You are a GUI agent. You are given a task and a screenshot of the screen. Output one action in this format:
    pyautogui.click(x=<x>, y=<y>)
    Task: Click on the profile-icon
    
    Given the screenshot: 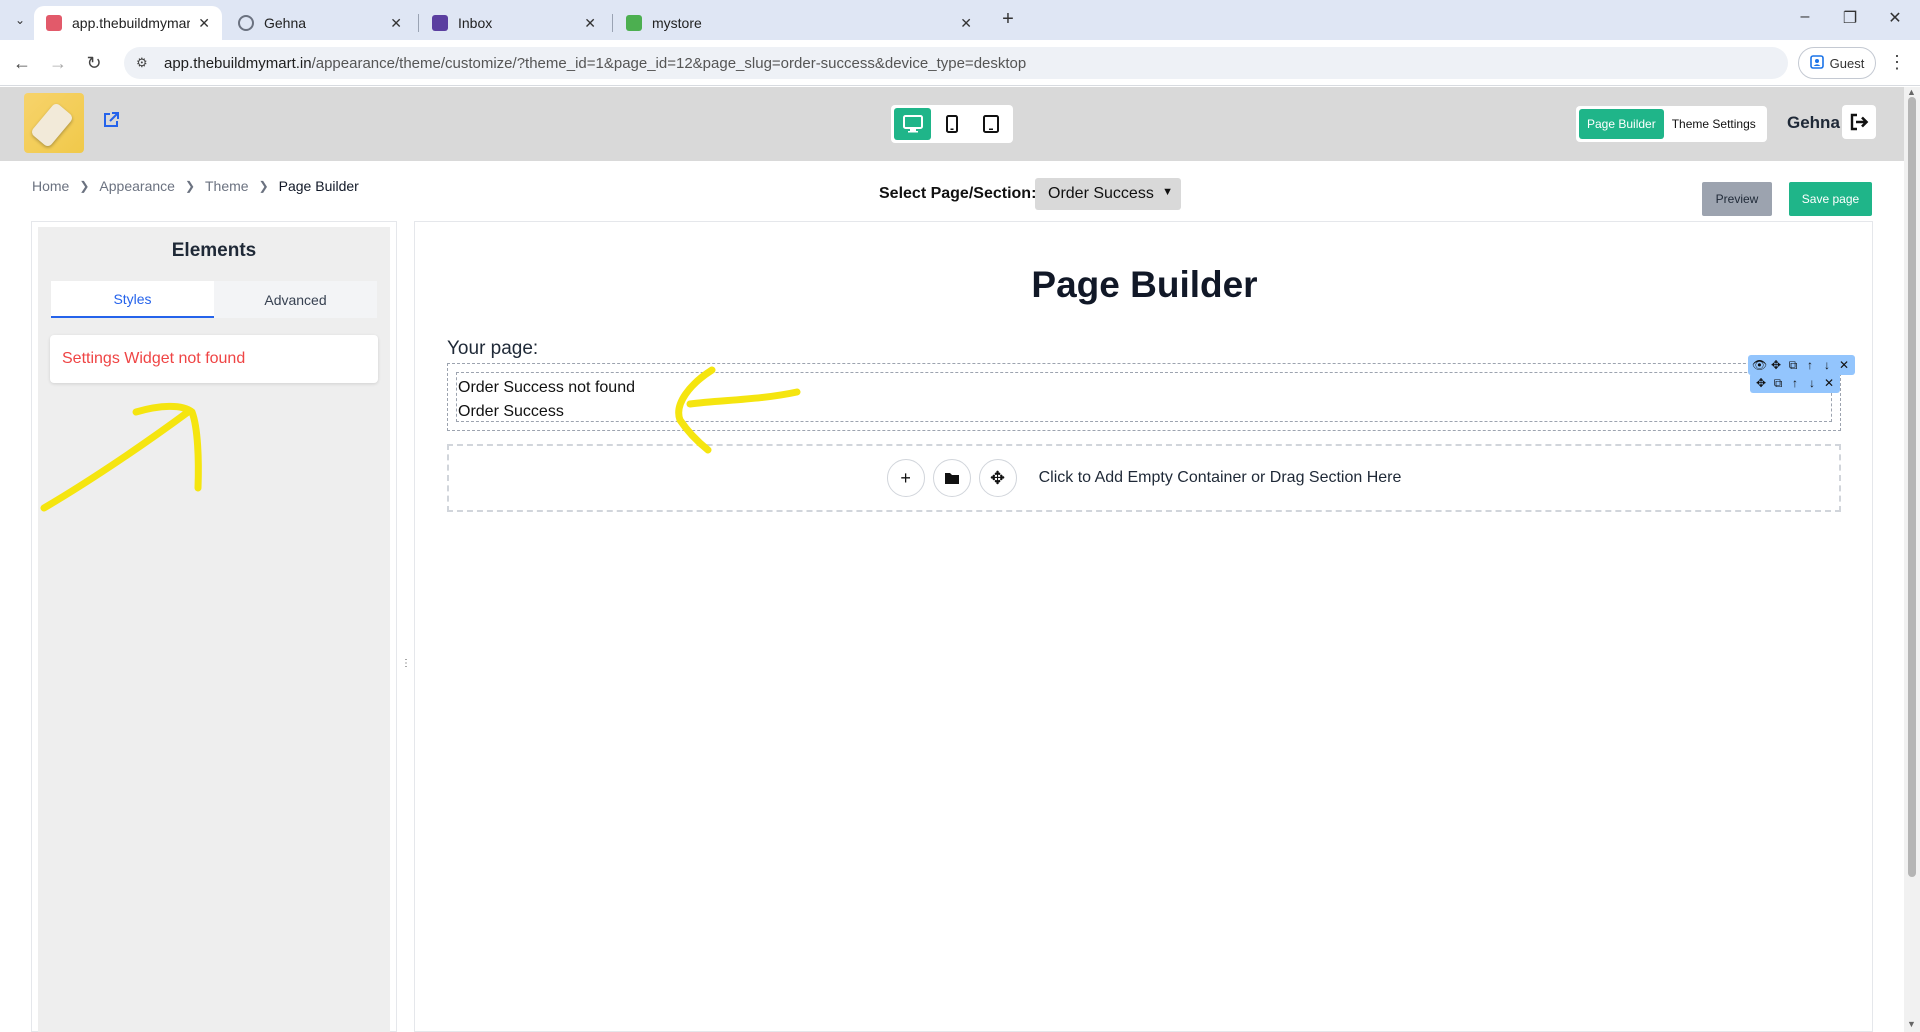 What is the action you would take?
    pyautogui.click(x=1816, y=63)
    